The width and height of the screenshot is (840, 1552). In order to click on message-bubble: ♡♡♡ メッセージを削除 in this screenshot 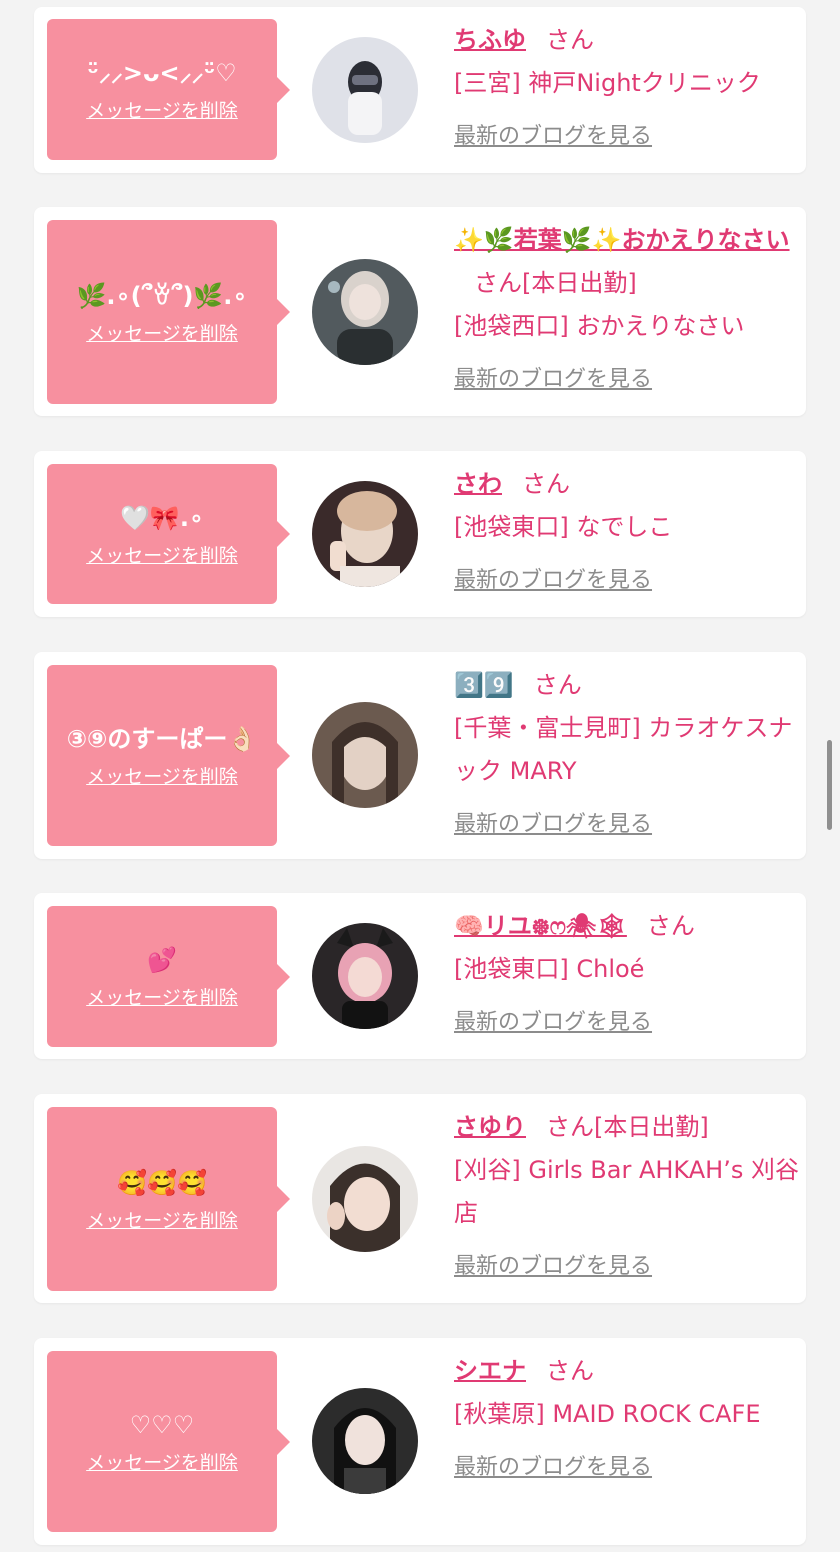, I will do `click(168, 1441)`.